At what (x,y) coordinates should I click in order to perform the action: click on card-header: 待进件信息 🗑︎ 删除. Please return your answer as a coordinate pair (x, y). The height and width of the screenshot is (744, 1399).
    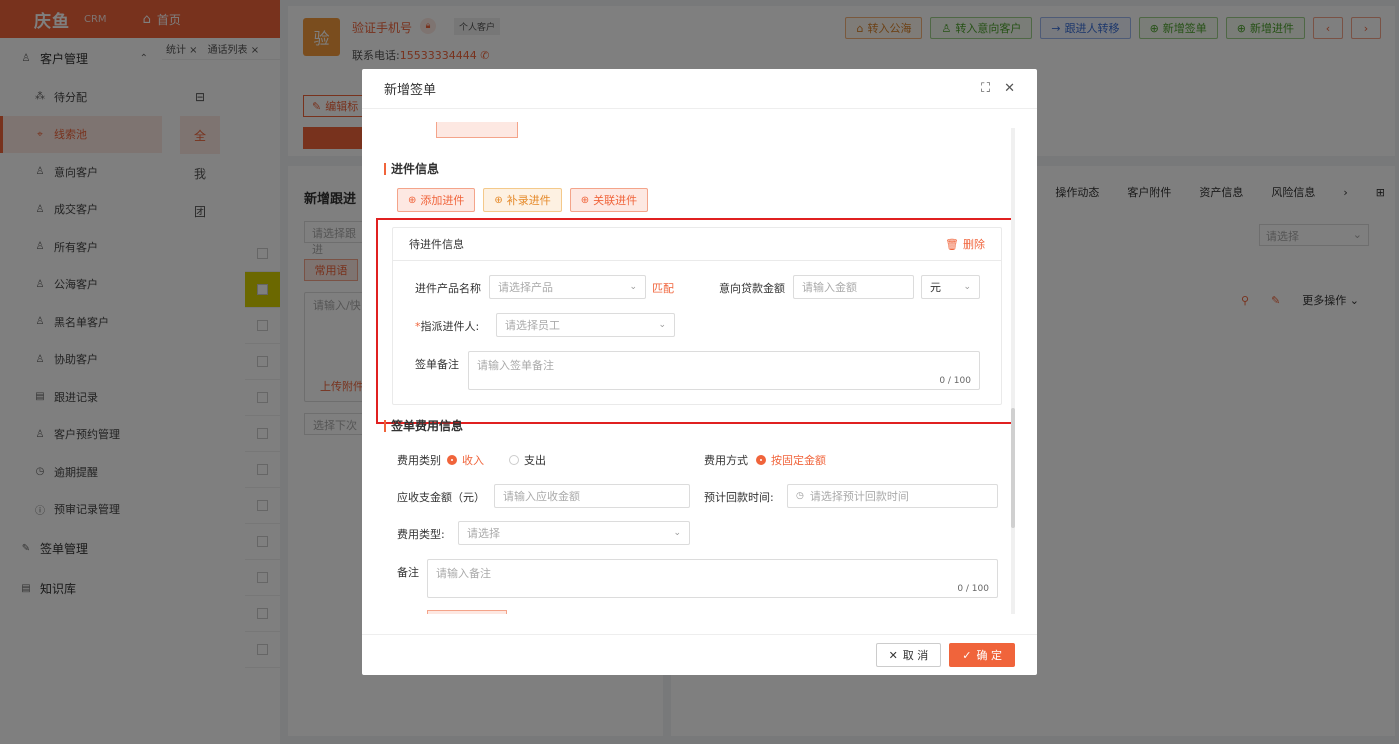
    Looking at the image, I should click on (697, 244).